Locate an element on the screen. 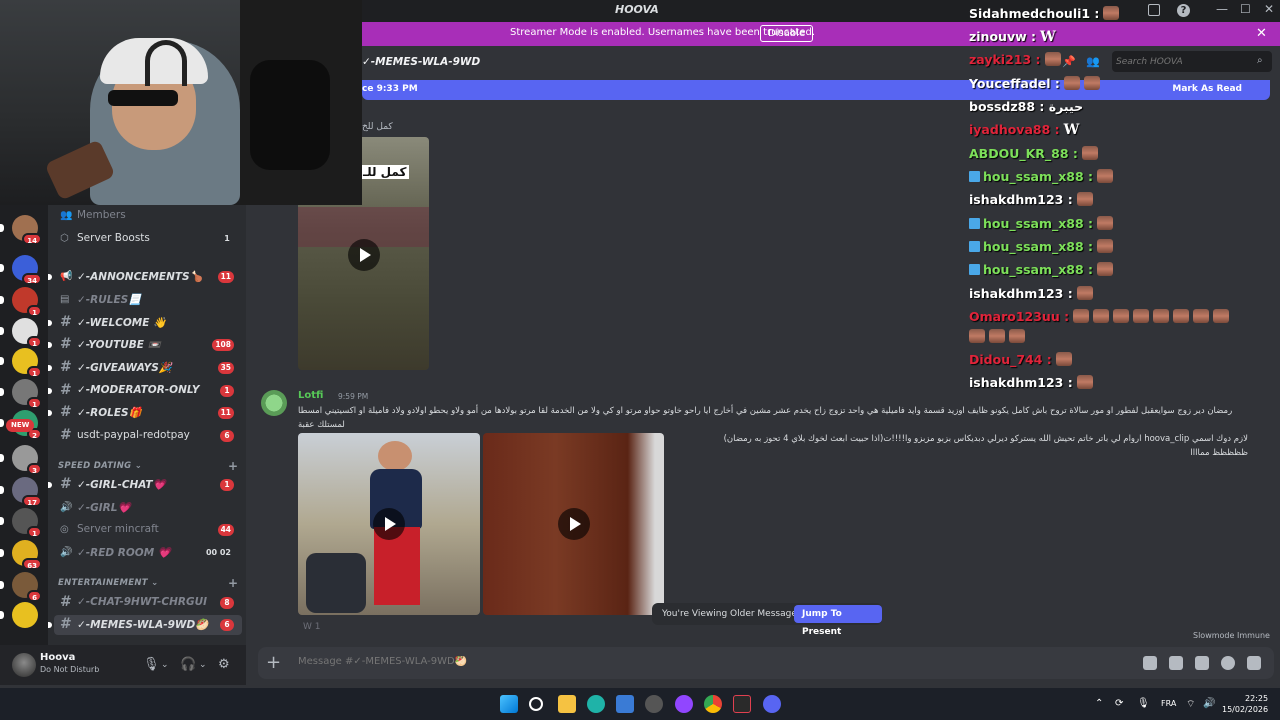 The height and width of the screenshot is (720, 1280). channel-item: # usdt-paypal-redotpay 6 is located at coordinates (148, 436).